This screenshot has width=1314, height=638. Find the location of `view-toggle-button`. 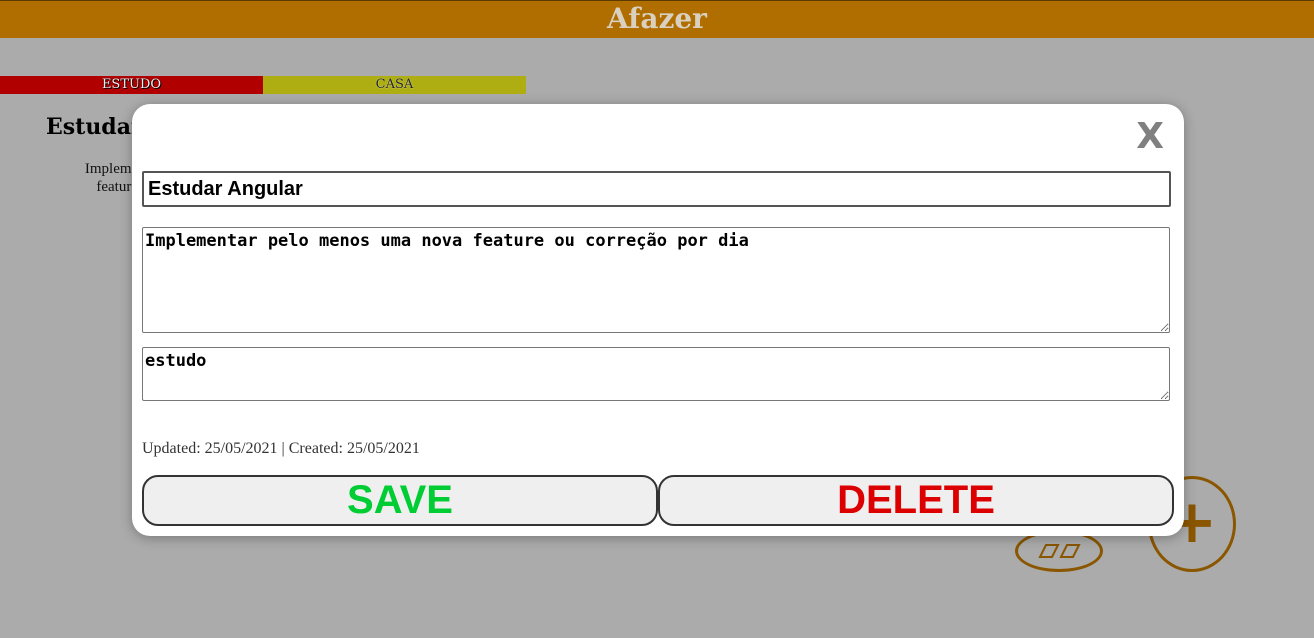

view-toggle-button is located at coordinates (1059, 551).